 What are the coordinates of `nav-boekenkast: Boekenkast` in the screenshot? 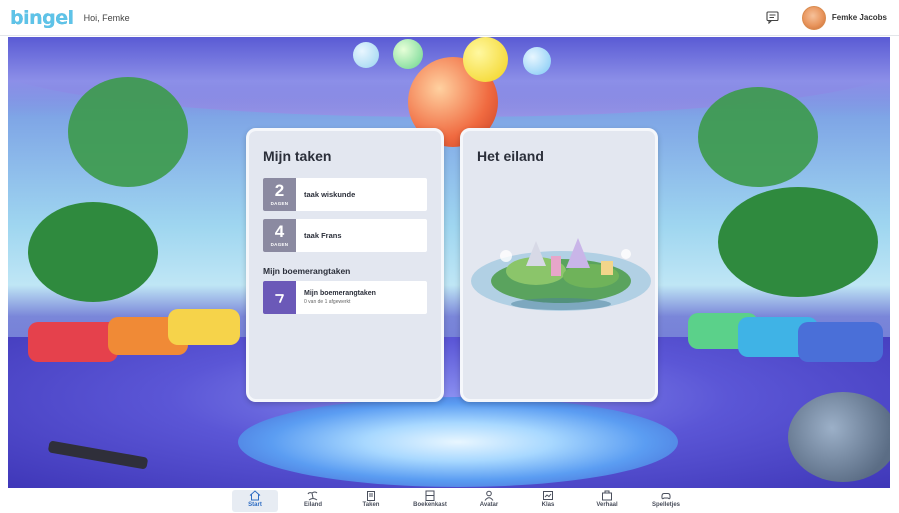 It's located at (430, 501).